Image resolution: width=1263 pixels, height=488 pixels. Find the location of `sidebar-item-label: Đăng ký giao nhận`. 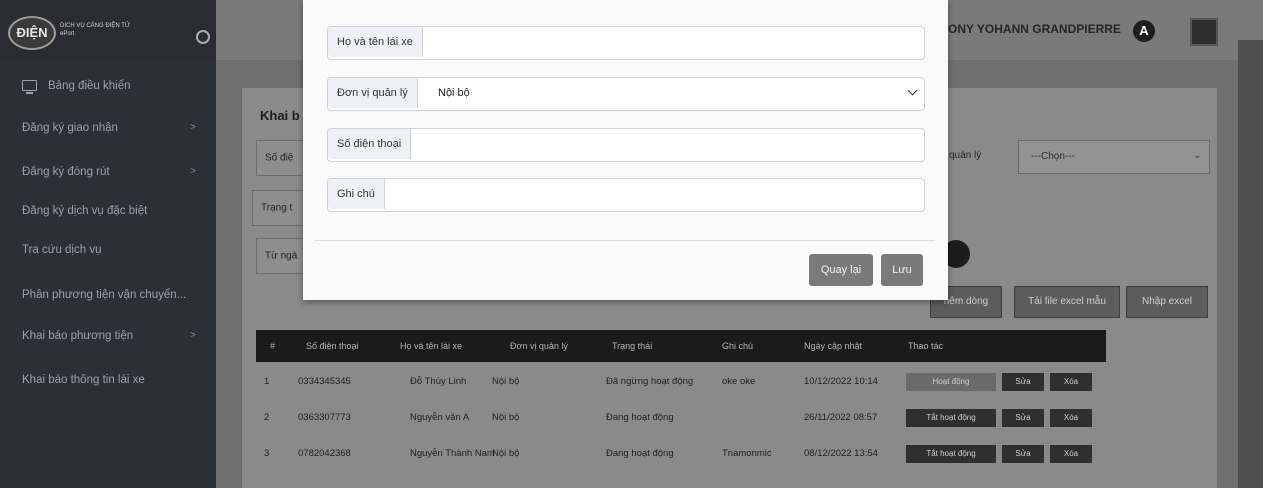

sidebar-item-label: Đăng ký giao nhận is located at coordinates (70, 128).